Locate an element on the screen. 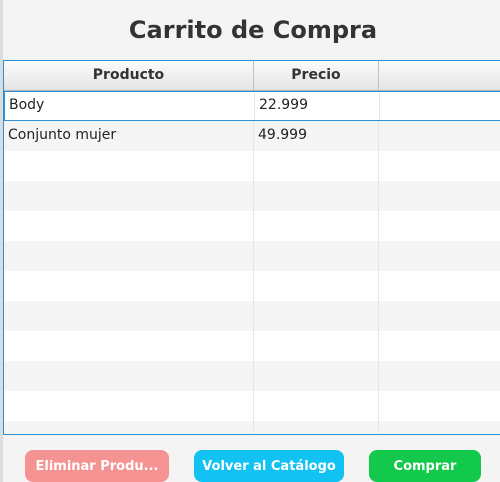  table-row: Body 22.999 is located at coordinates (252, 106).